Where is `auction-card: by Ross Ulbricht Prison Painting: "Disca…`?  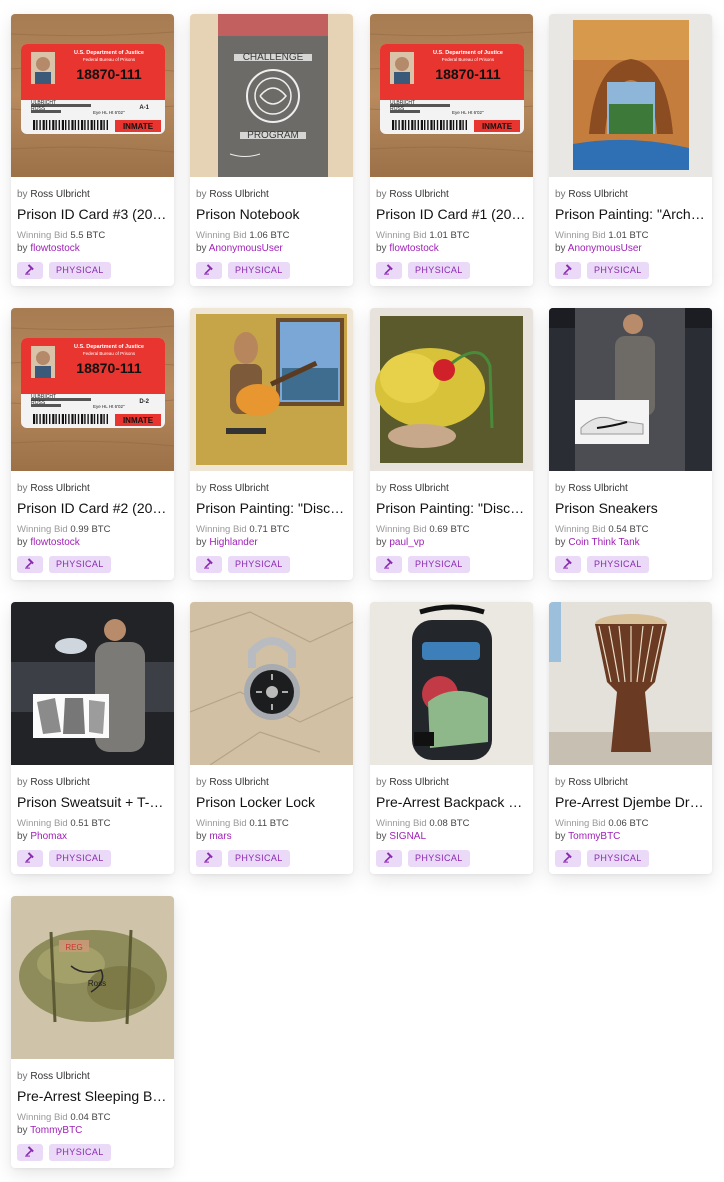
auction-card: by Ross Ulbricht Prison Painting: "Disca… is located at coordinates (451, 444).